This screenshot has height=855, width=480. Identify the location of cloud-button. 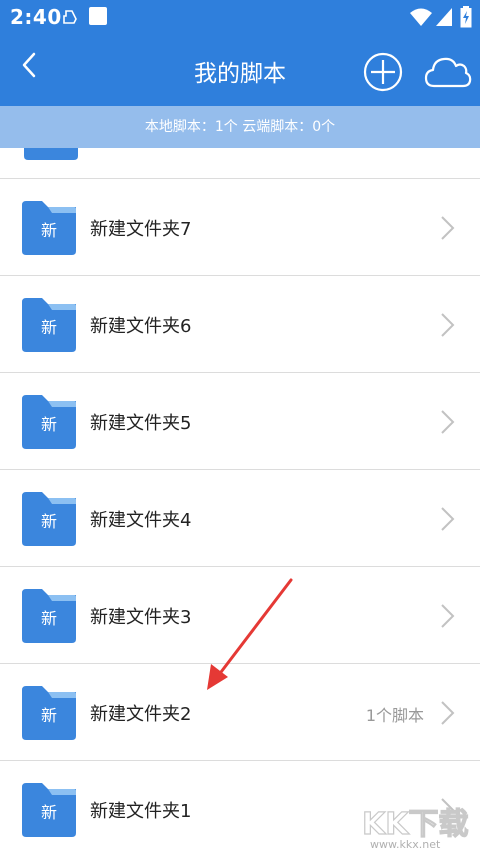
(448, 72).